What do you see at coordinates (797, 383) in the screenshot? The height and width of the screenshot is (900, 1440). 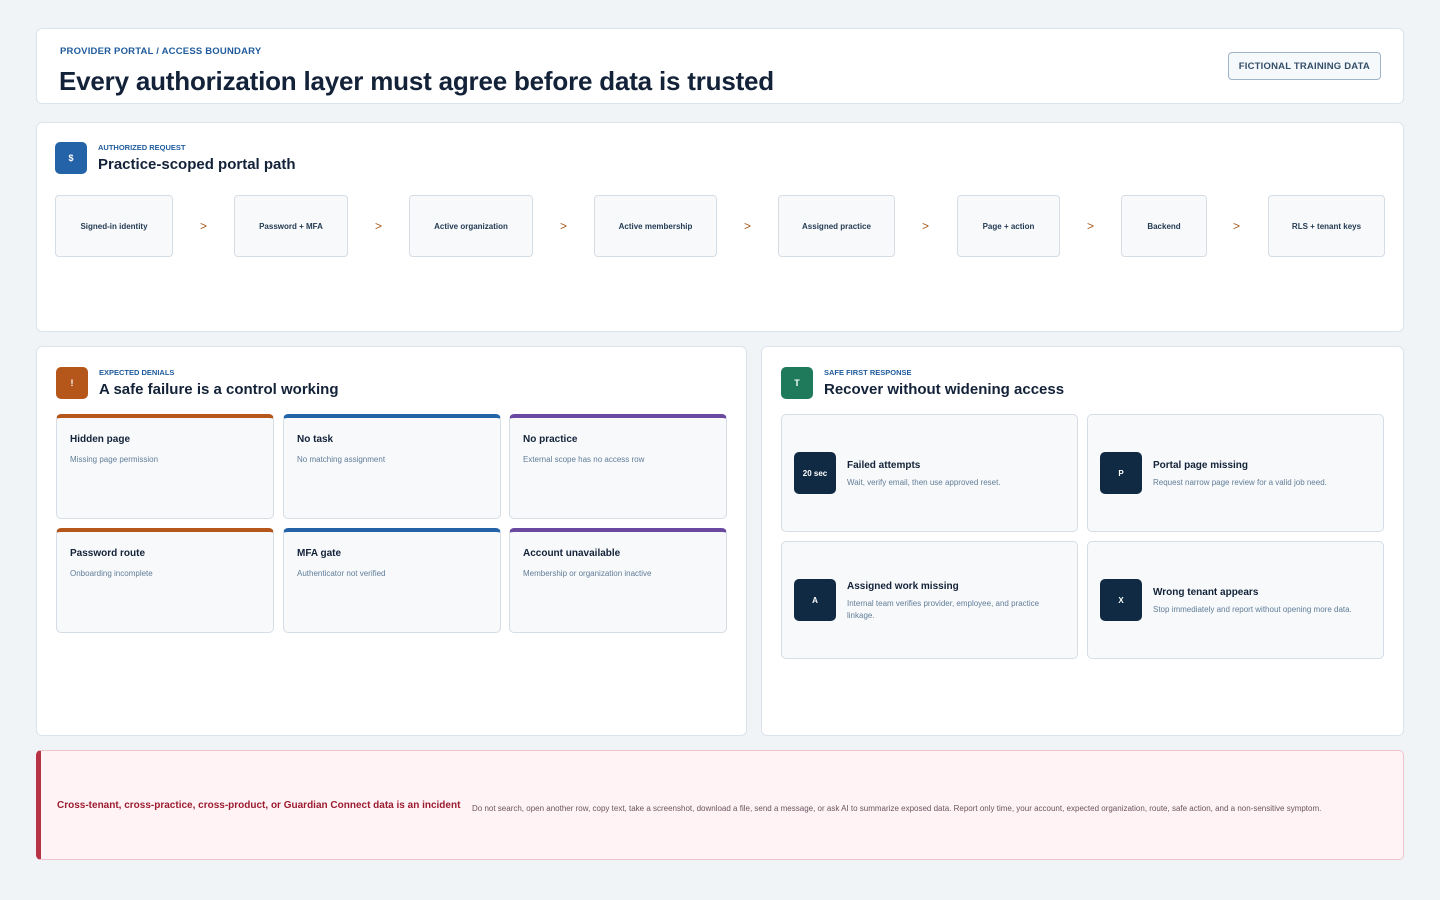 I see `team-icon: T` at bounding box center [797, 383].